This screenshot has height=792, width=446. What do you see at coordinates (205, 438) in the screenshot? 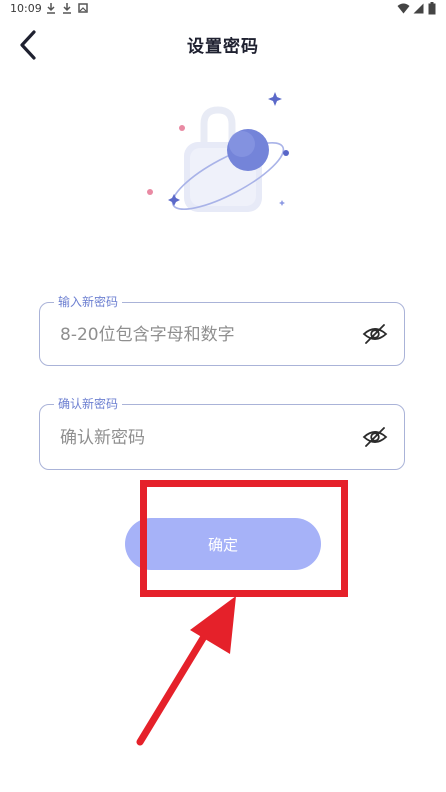
I see `confirm-password-input` at bounding box center [205, 438].